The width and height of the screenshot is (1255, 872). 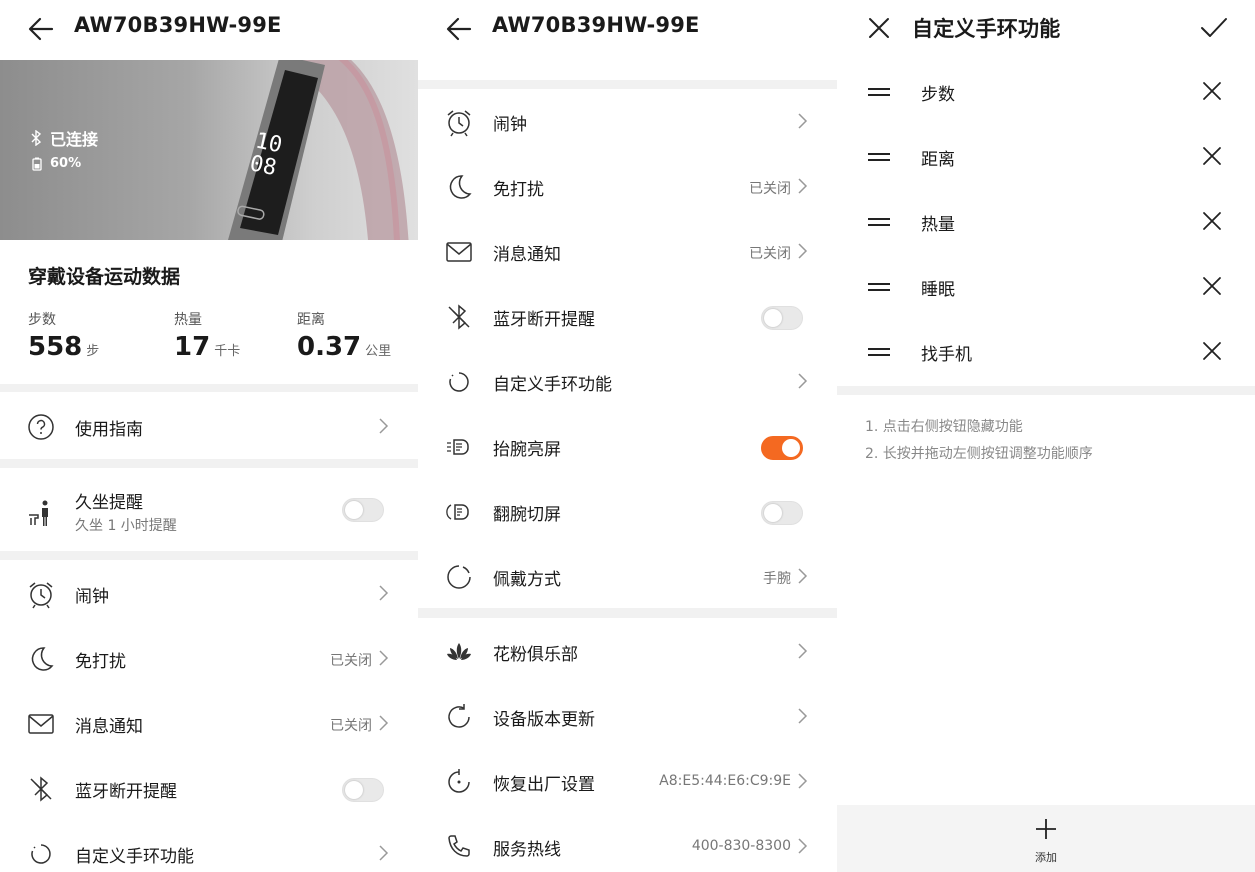 What do you see at coordinates (134, 857) in the screenshot?
I see `p1-row-custom-label: 自定义手环功能` at bounding box center [134, 857].